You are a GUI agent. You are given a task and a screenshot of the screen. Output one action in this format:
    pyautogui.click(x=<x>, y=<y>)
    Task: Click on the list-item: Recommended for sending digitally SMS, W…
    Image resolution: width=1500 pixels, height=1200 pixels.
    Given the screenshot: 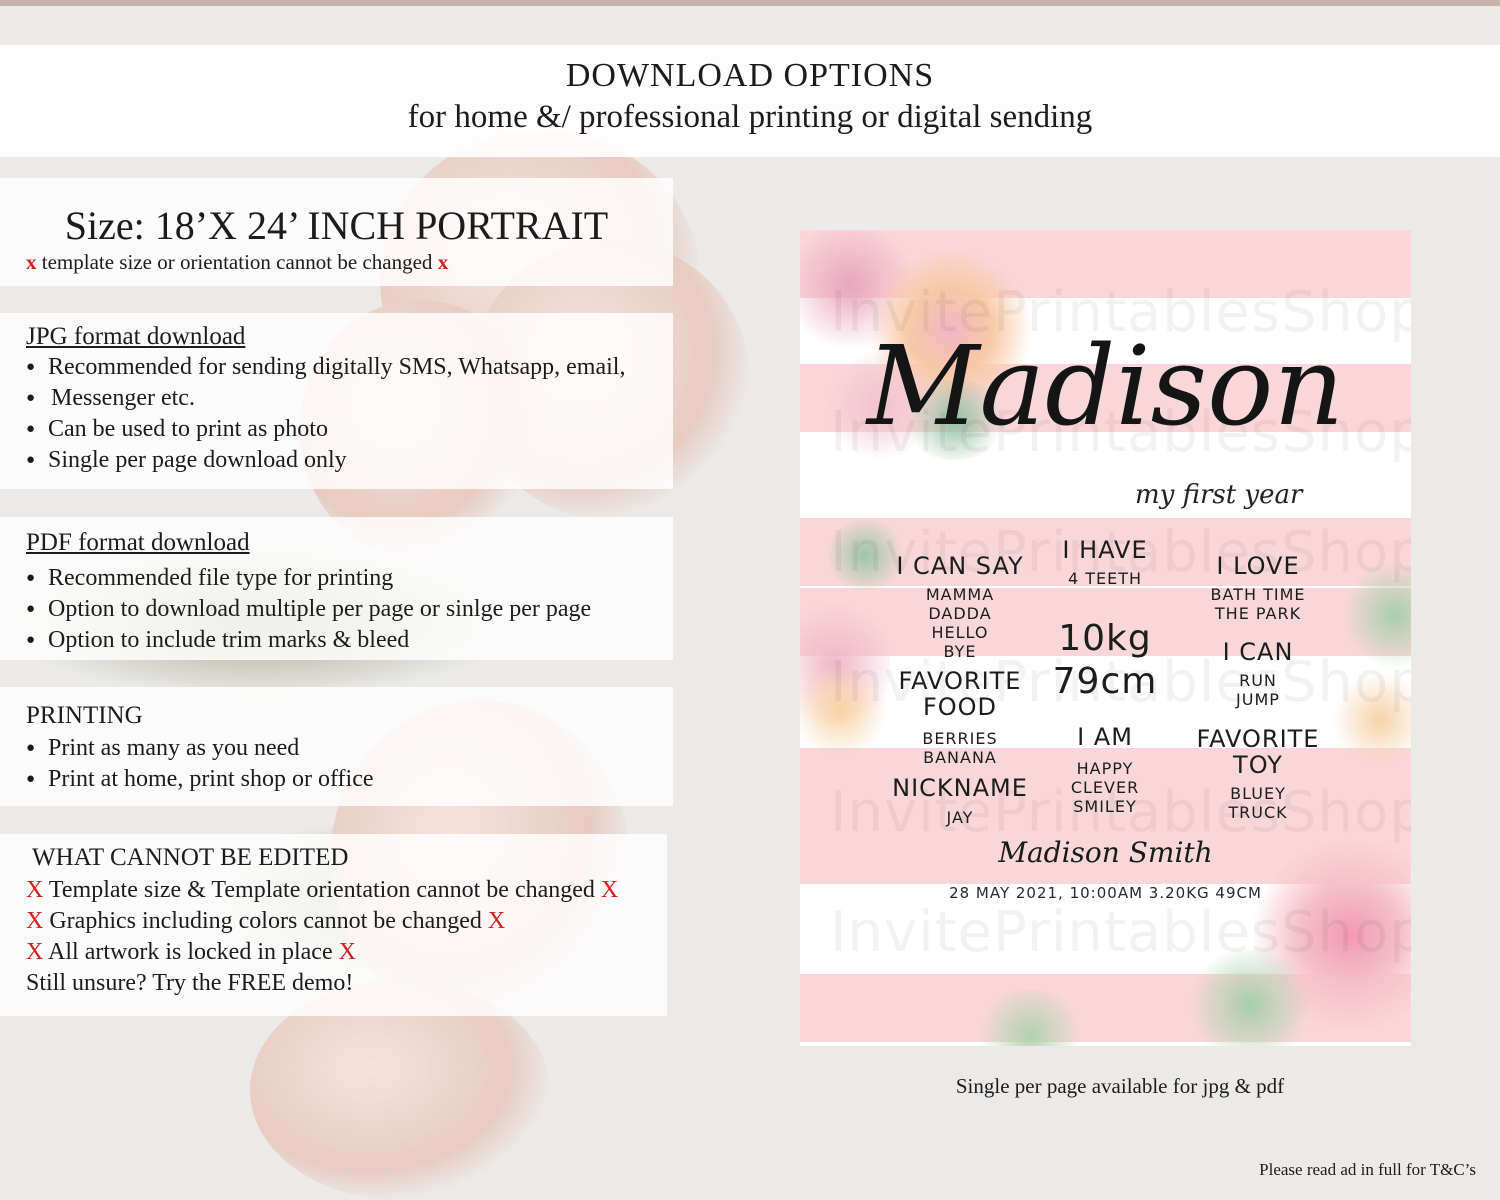 What is the action you would take?
    pyautogui.click(x=324, y=367)
    